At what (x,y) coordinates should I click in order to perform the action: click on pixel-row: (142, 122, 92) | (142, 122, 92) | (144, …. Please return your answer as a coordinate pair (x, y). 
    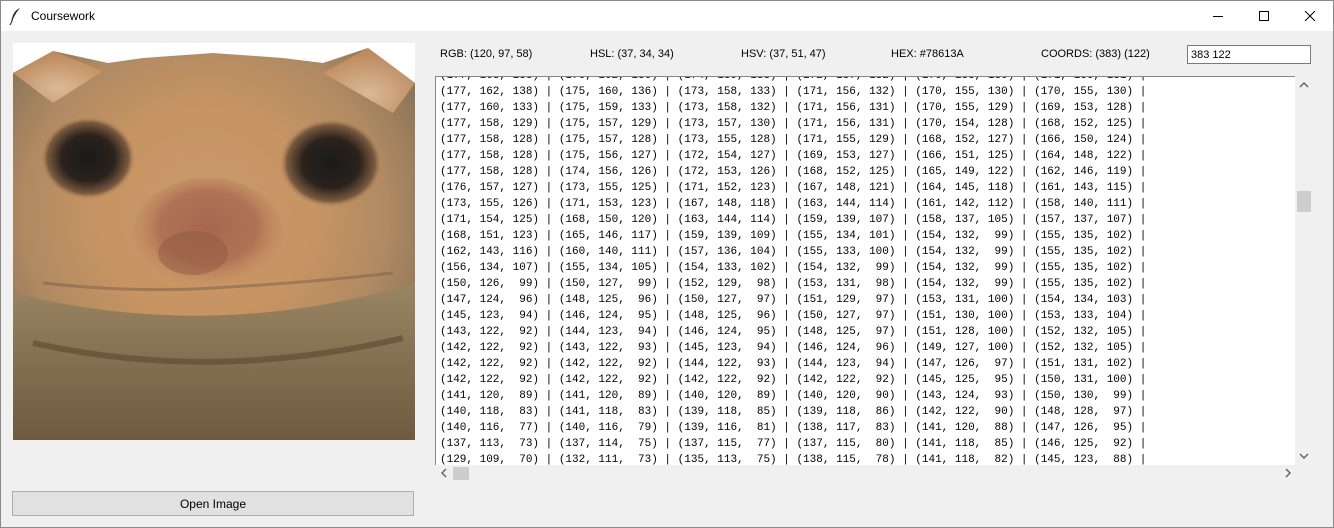
    Looking at the image, I should click on (793, 364).